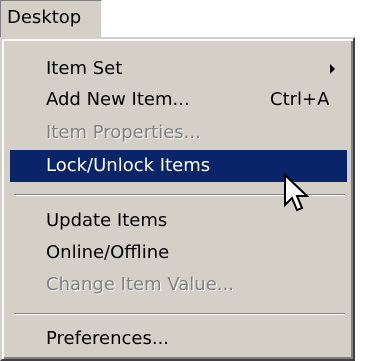 This screenshot has width=370, height=361. I want to click on menu-item-add-new-item: Add New Item... Ctrl+A, so click(178, 100).